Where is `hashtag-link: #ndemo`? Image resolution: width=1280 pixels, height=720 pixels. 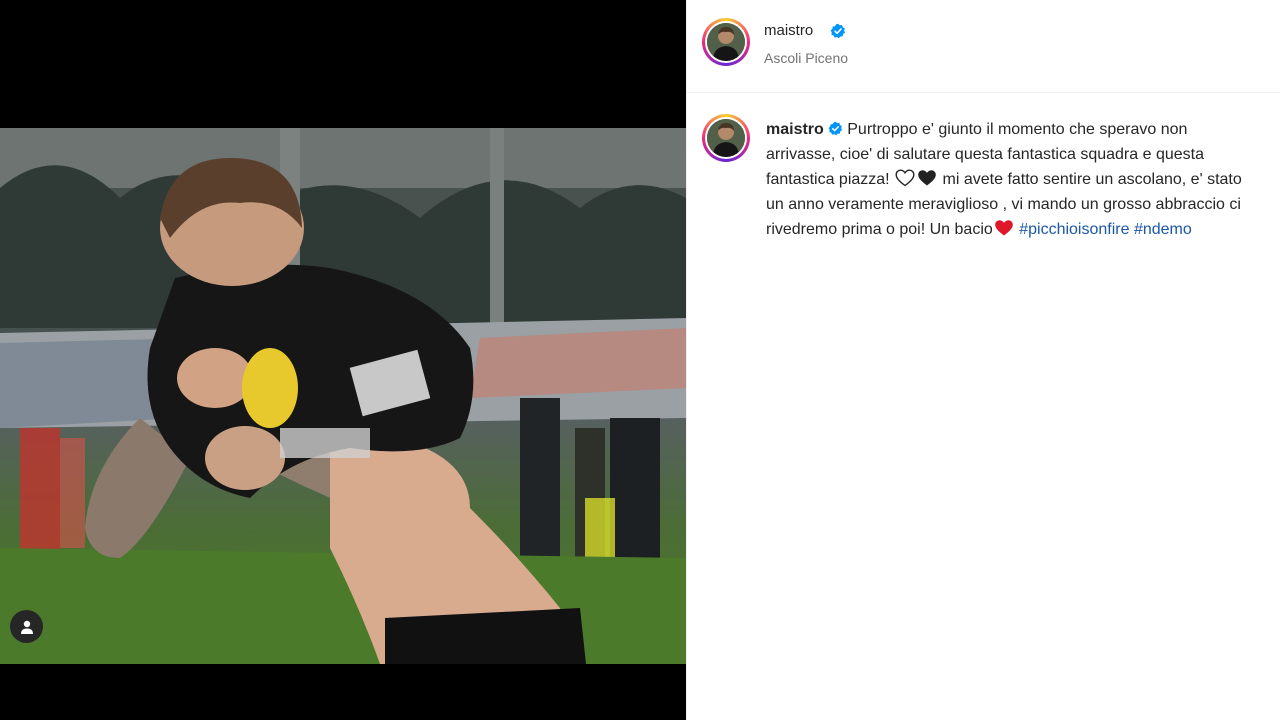 hashtag-link: #ndemo is located at coordinates (1163, 229).